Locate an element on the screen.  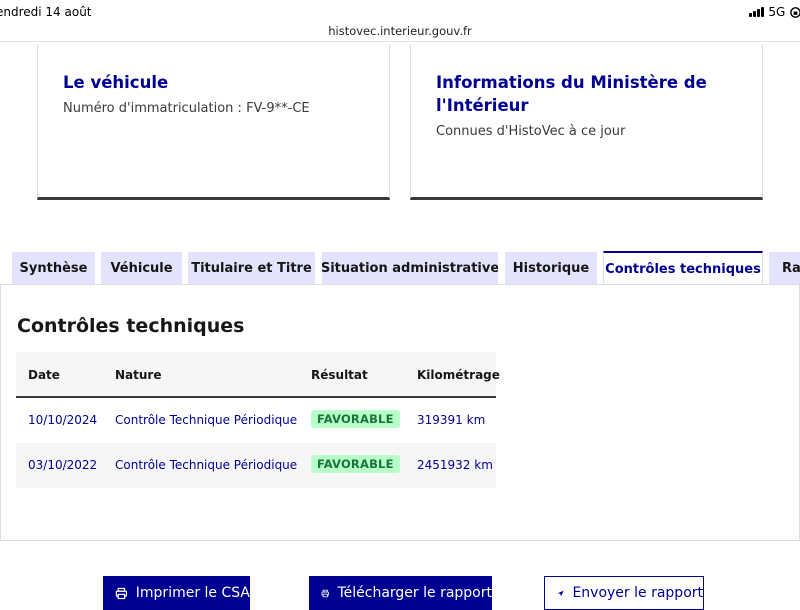
header-mileage: Kilométrage is located at coordinates (458, 375).